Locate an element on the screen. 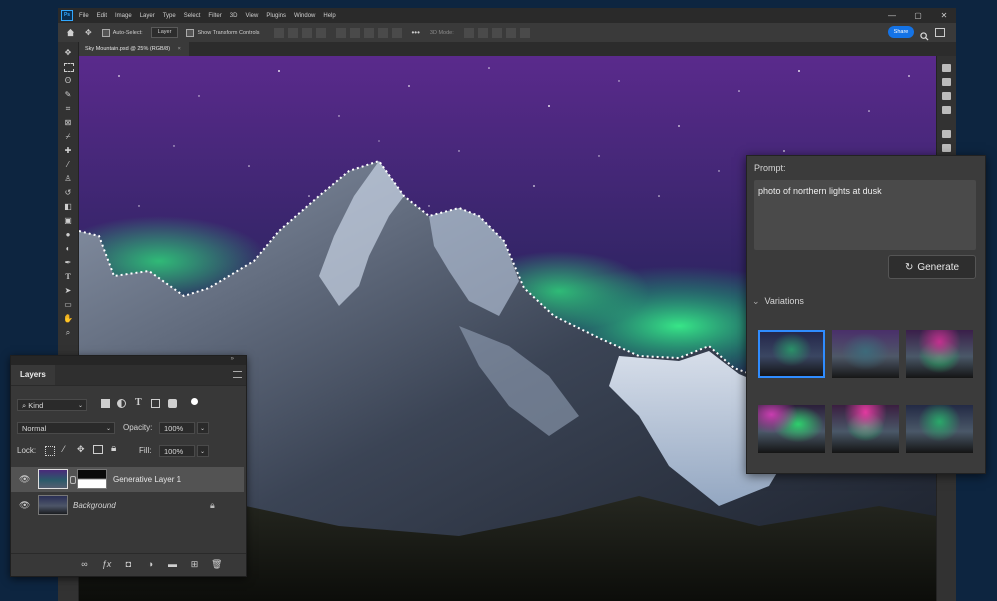  workspace-icon is located at coordinates (940, 32).